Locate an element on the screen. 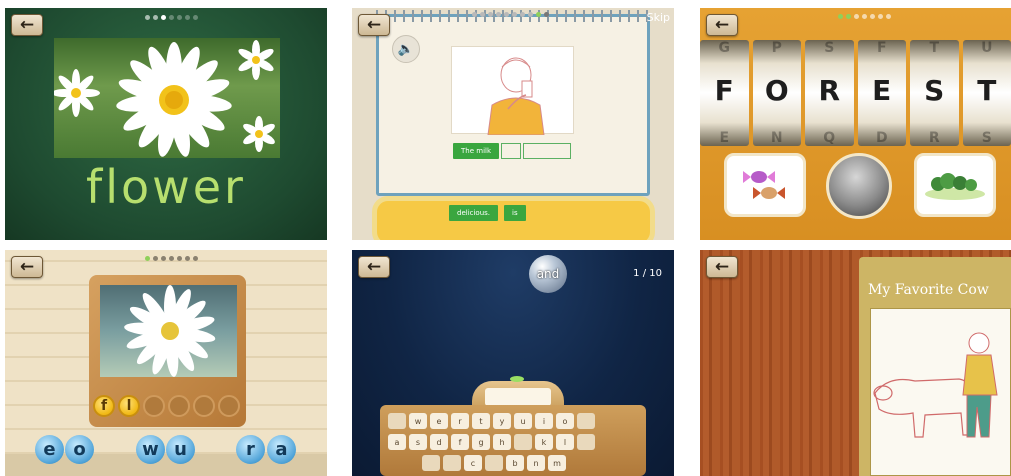 Image resolution: width=1011 pixels, height=476 pixels. tray-words: delicious. is is located at coordinates (487, 213).